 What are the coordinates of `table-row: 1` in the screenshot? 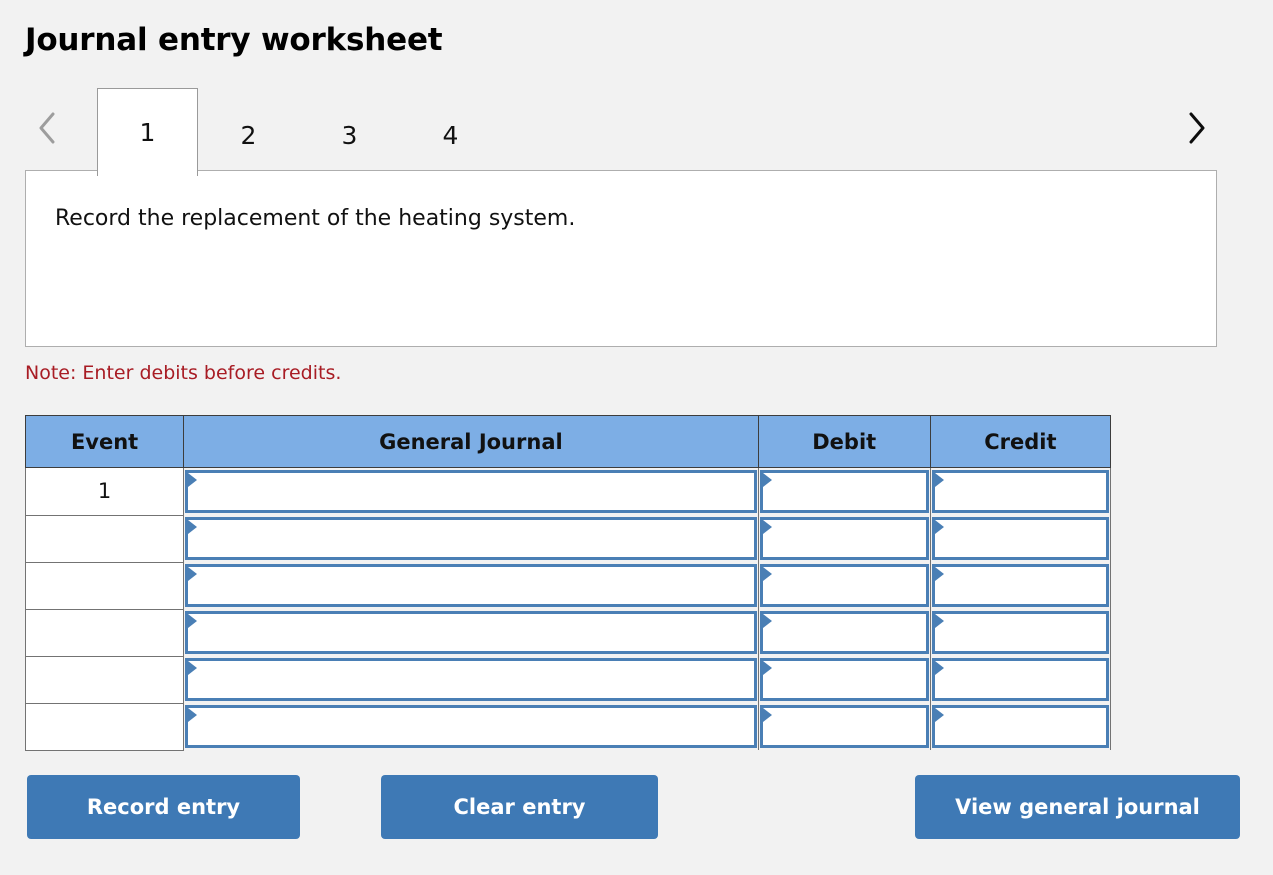 It's located at (568, 491).